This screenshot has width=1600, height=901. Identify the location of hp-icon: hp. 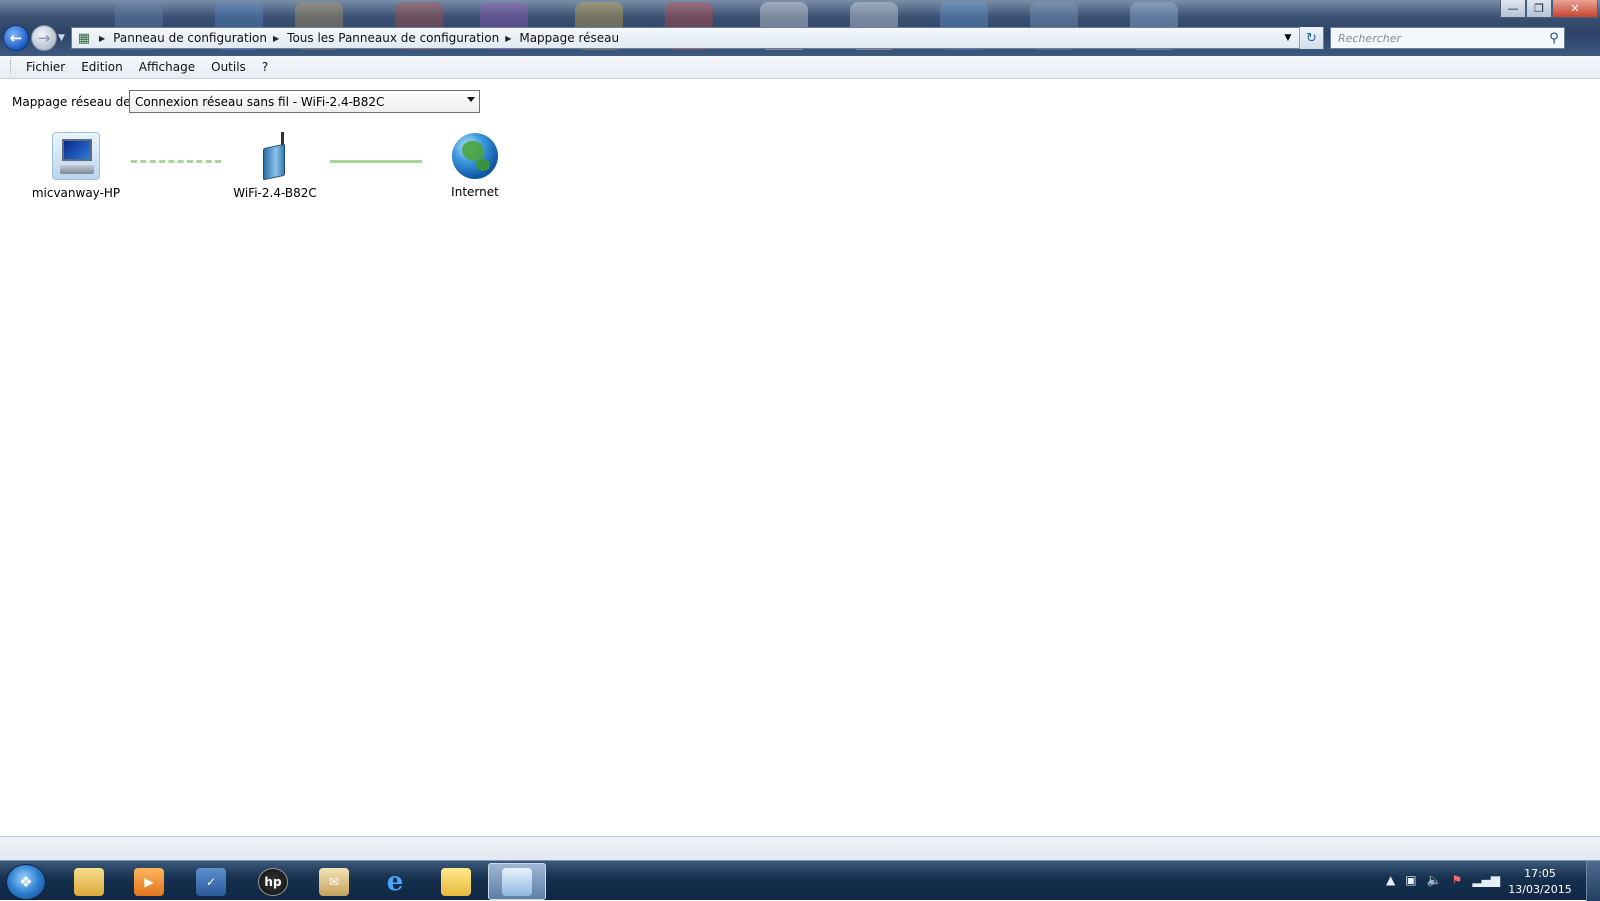
(273, 881).